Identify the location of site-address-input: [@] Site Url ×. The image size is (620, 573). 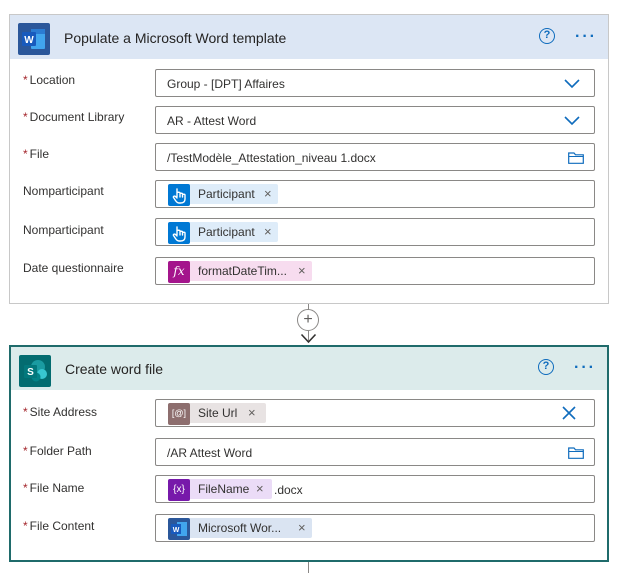
(375, 413).